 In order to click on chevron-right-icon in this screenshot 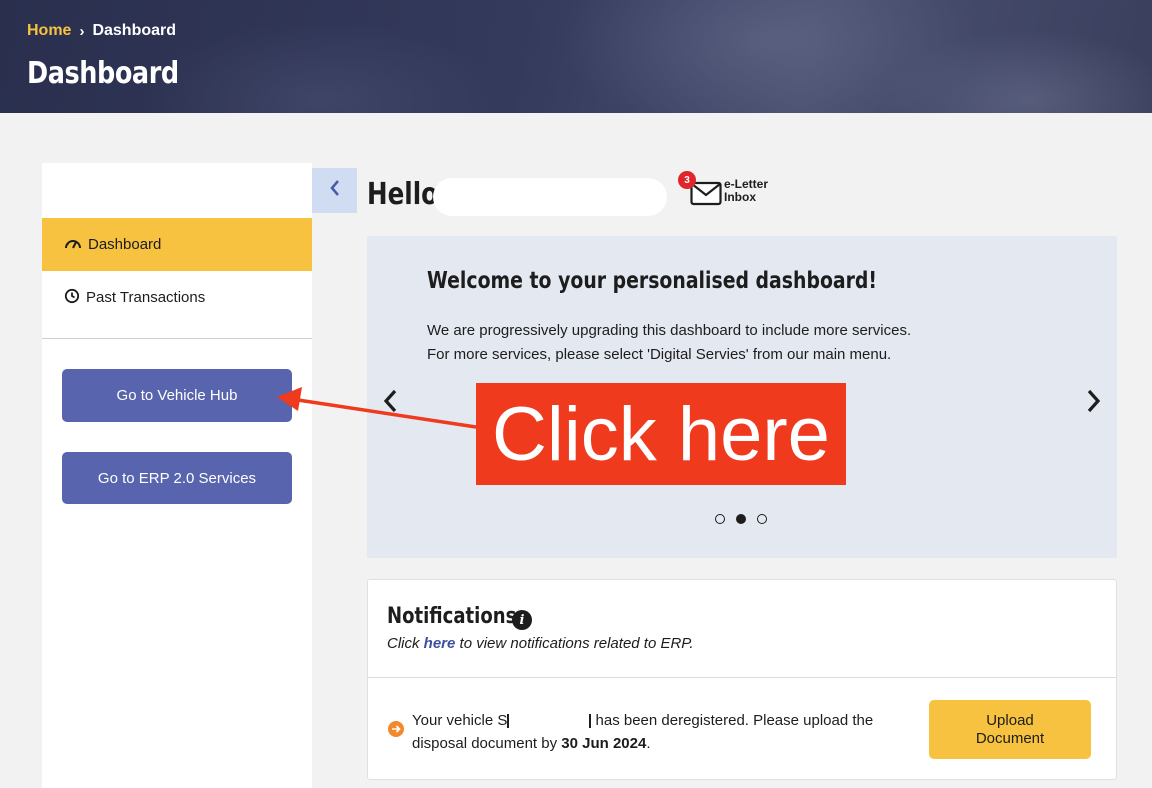, I will do `click(1093, 403)`.